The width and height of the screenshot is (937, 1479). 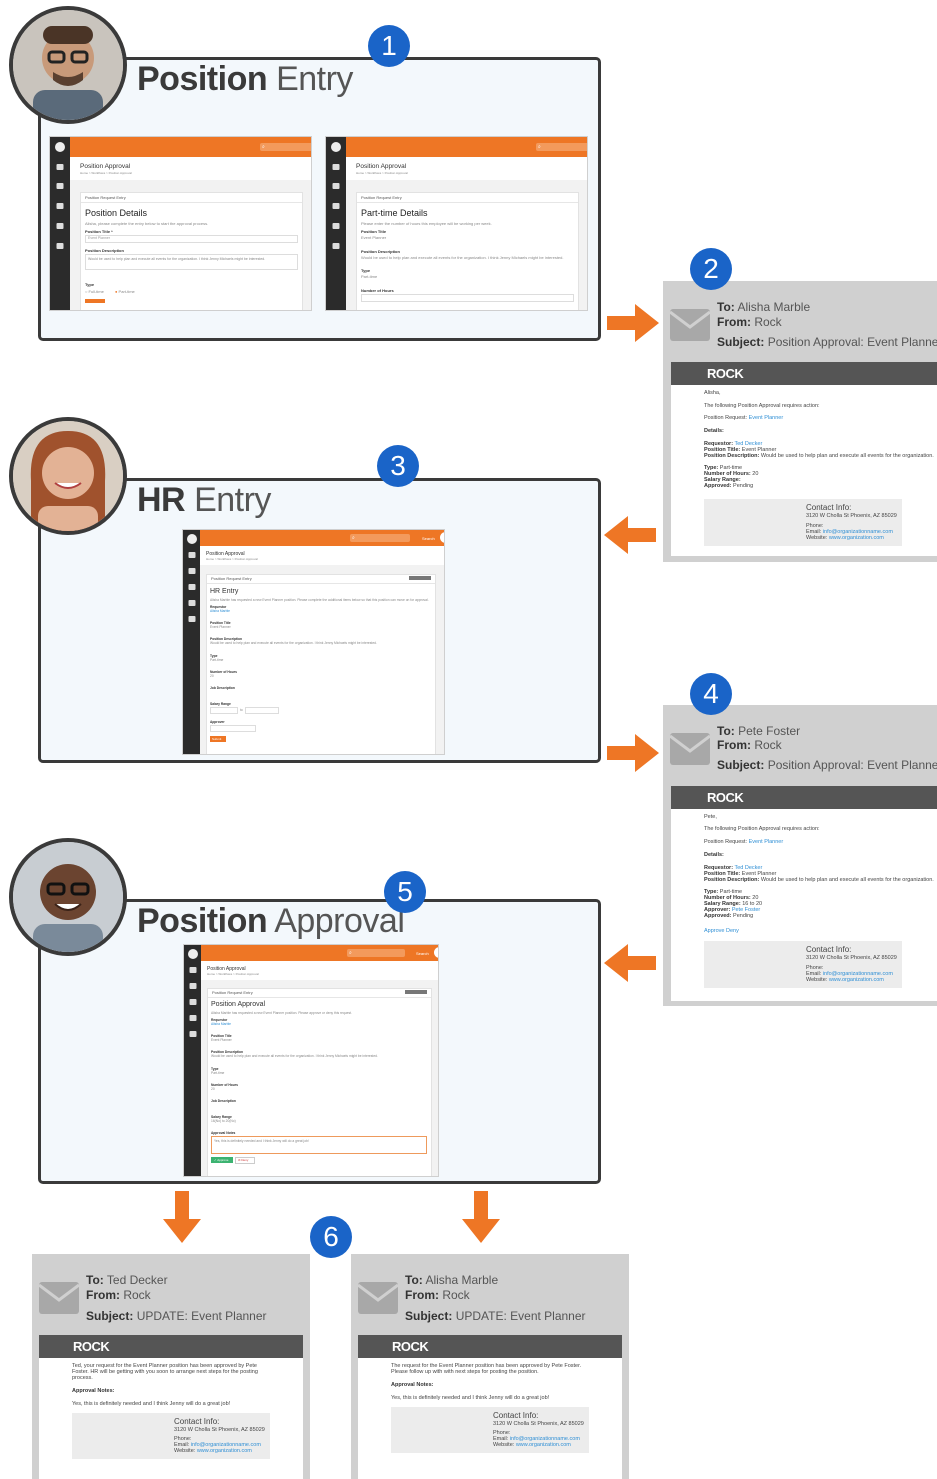 I want to click on approver-picker, so click(x=233, y=728).